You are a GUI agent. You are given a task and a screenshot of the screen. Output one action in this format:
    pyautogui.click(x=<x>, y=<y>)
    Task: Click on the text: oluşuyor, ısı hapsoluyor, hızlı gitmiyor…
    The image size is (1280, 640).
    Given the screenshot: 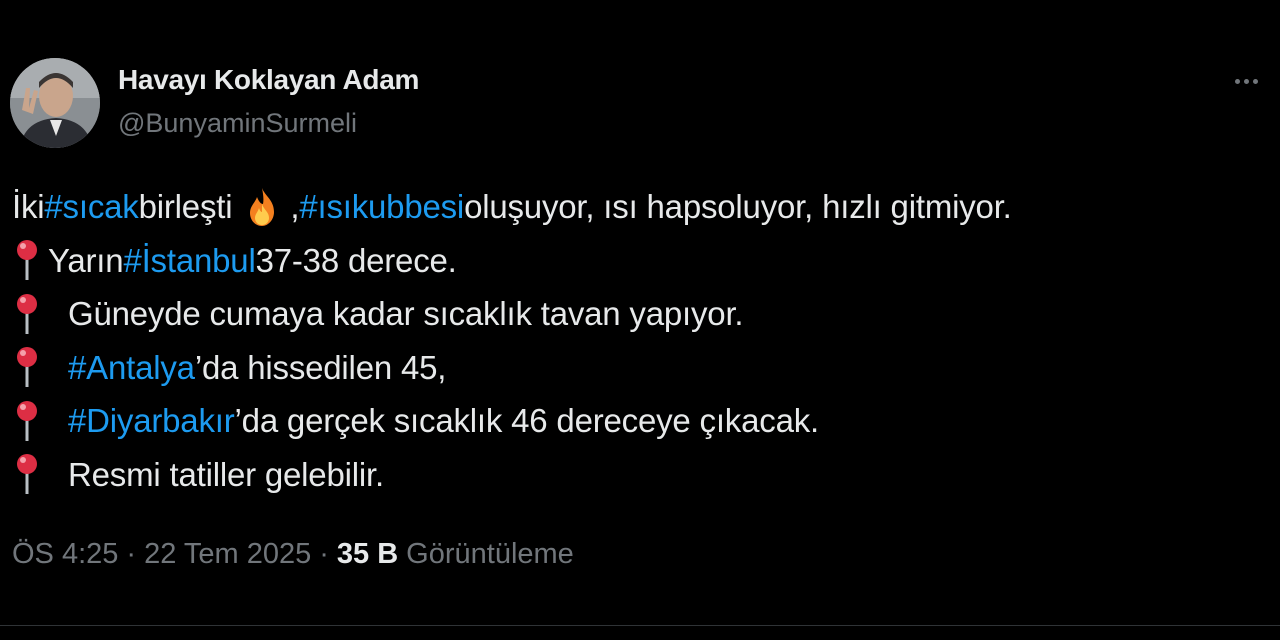 What is the action you would take?
    pyautogui.click(x=738, y=206)
    